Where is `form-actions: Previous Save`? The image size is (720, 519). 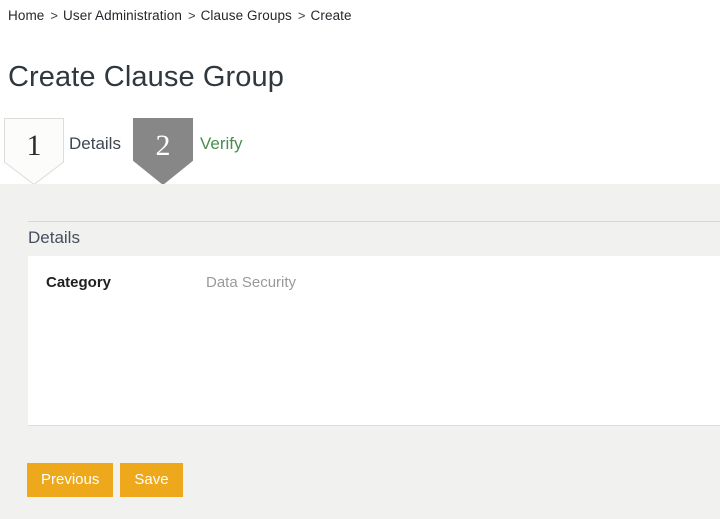
form-actions: Previous Save is located at coordinates (105, 480).